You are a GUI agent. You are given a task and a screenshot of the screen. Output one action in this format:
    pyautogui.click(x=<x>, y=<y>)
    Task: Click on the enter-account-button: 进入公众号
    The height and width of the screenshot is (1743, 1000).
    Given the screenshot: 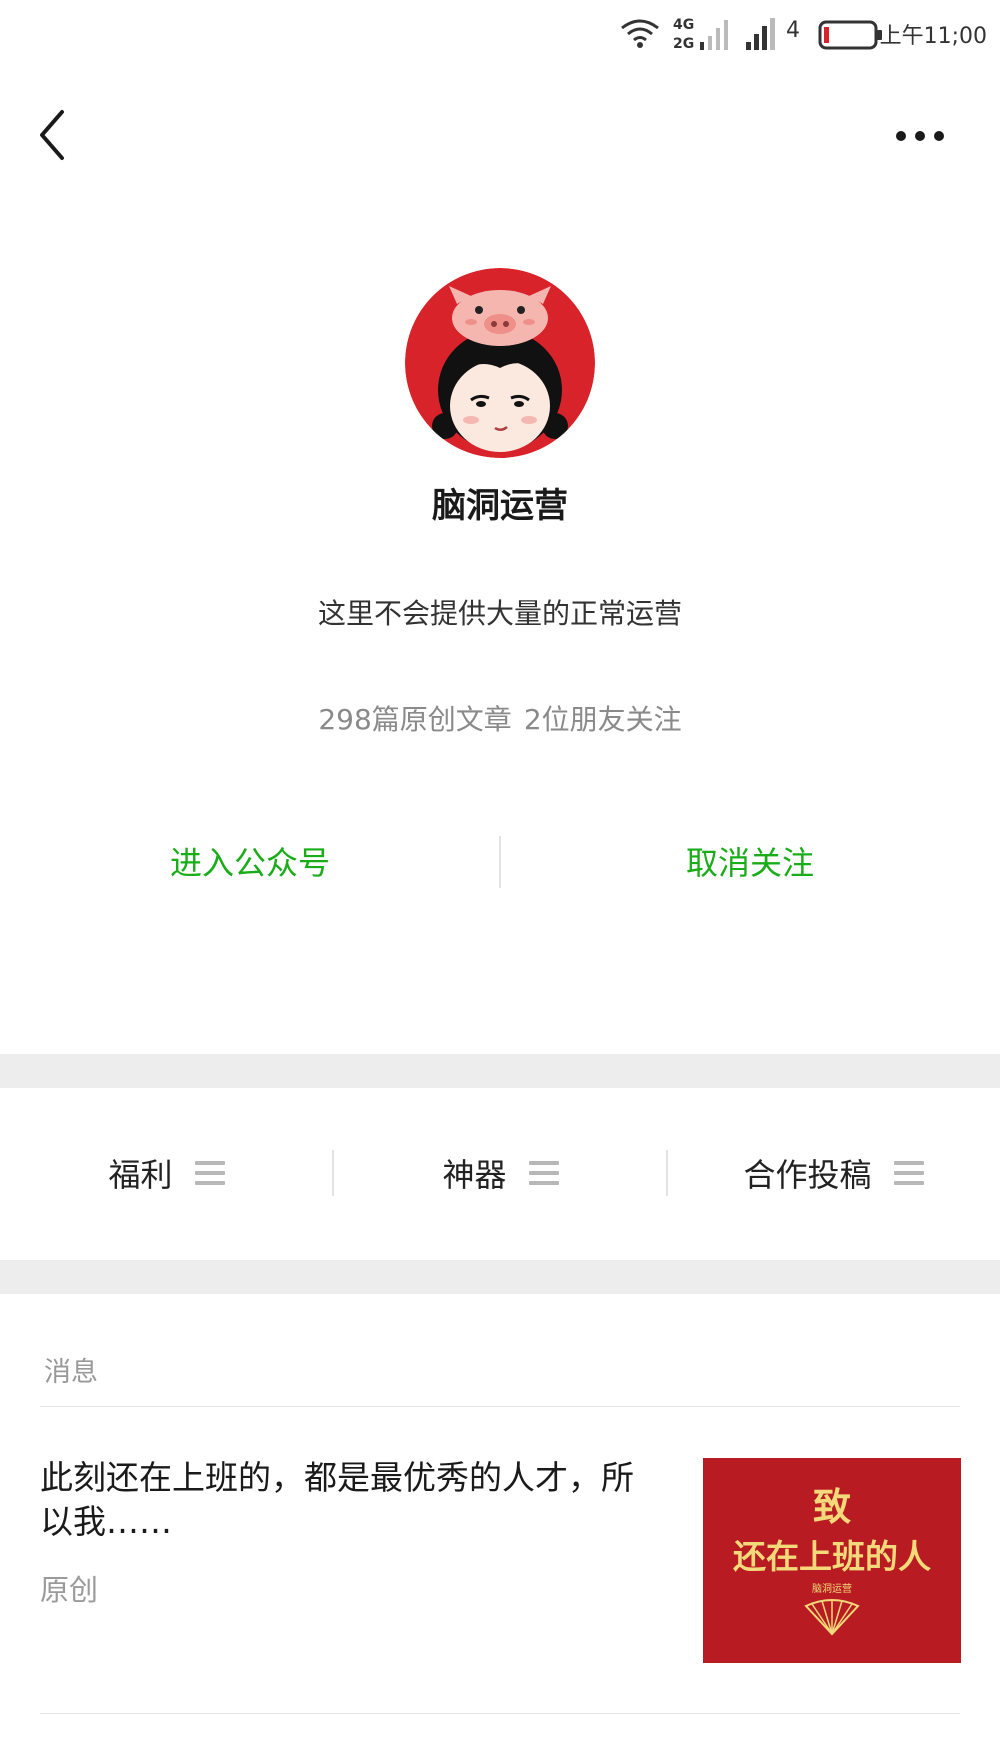 What is the action you would take?
    pyautogui.click(x=250, y=861)
    